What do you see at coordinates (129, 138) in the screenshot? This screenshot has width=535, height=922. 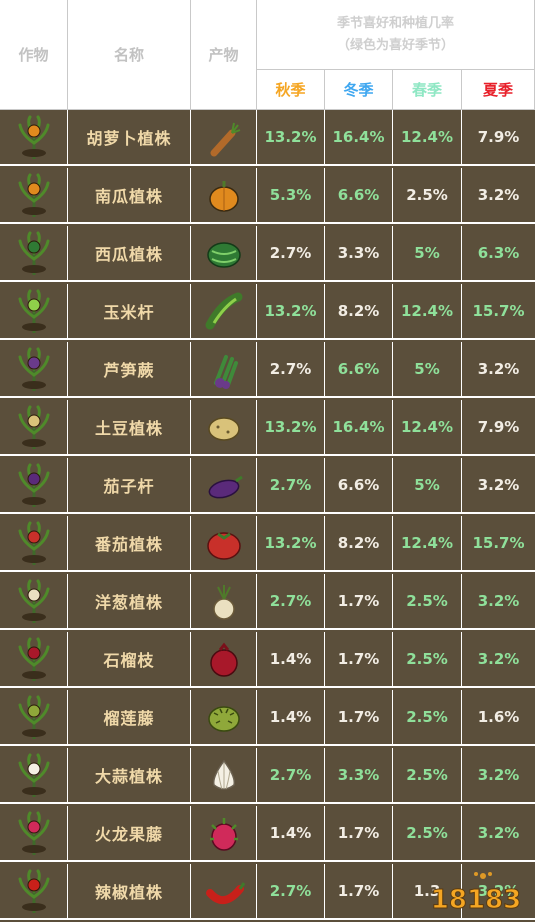 I see `crop-name: 胡萝卜植株` at bounding box center [129, 138].